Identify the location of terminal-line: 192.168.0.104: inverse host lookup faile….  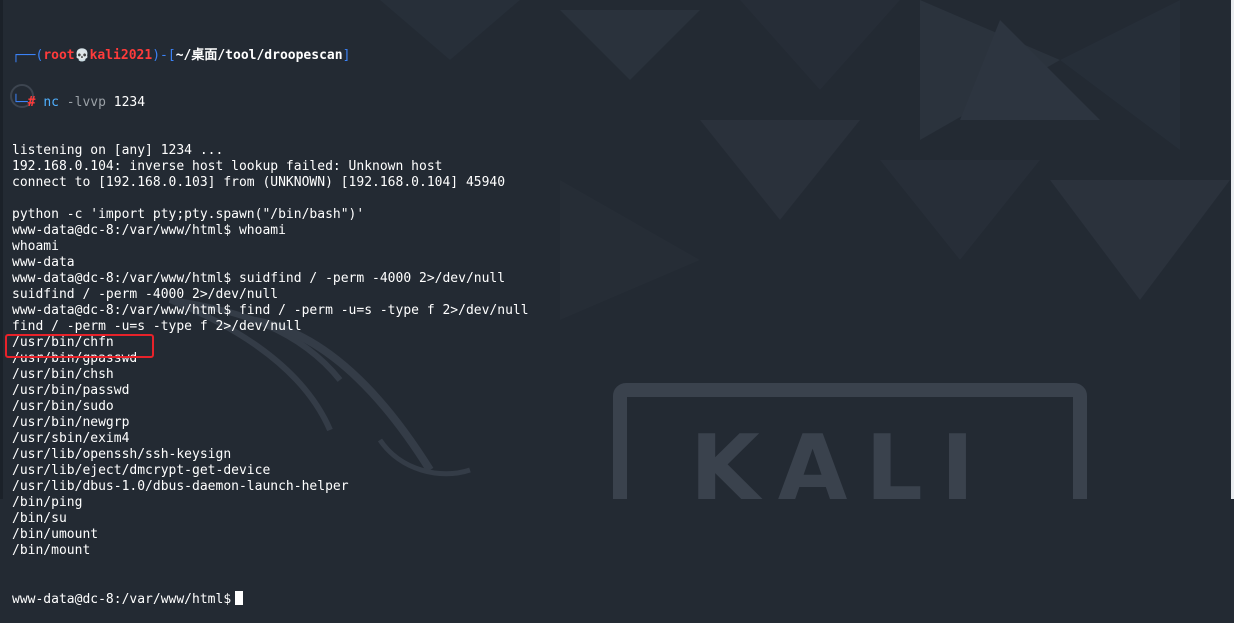
(227, 166).